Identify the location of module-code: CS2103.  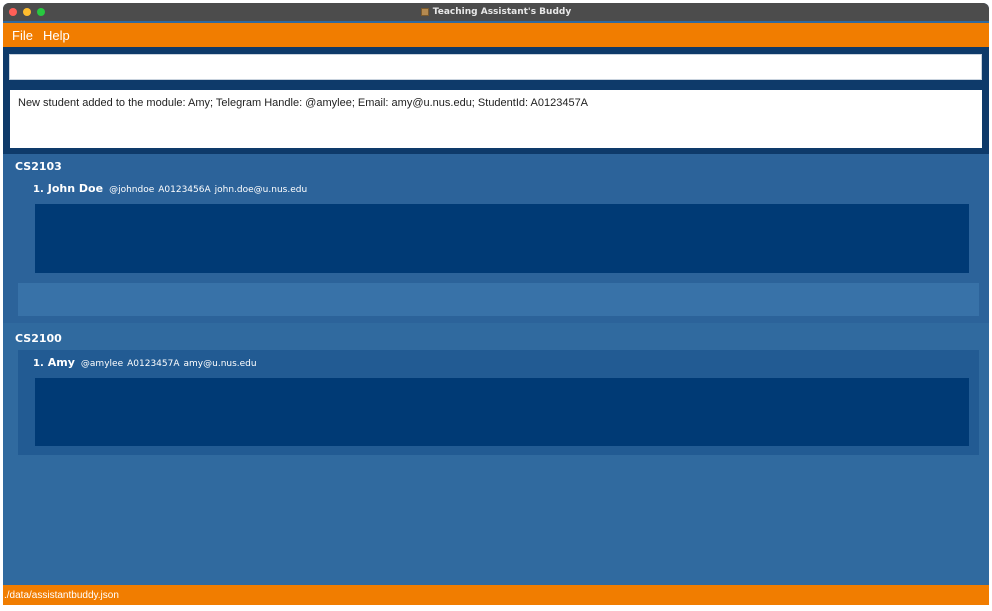
(38, 166).